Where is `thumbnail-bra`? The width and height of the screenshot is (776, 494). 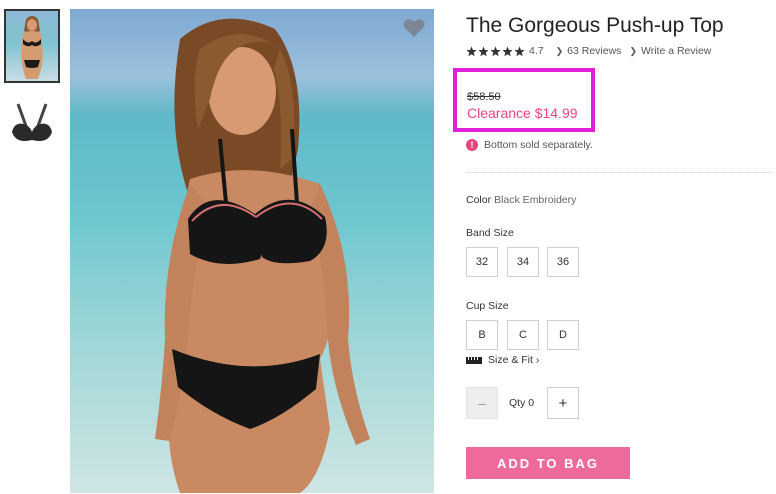
thumbnail-bra is located at coordinates (32, 126).